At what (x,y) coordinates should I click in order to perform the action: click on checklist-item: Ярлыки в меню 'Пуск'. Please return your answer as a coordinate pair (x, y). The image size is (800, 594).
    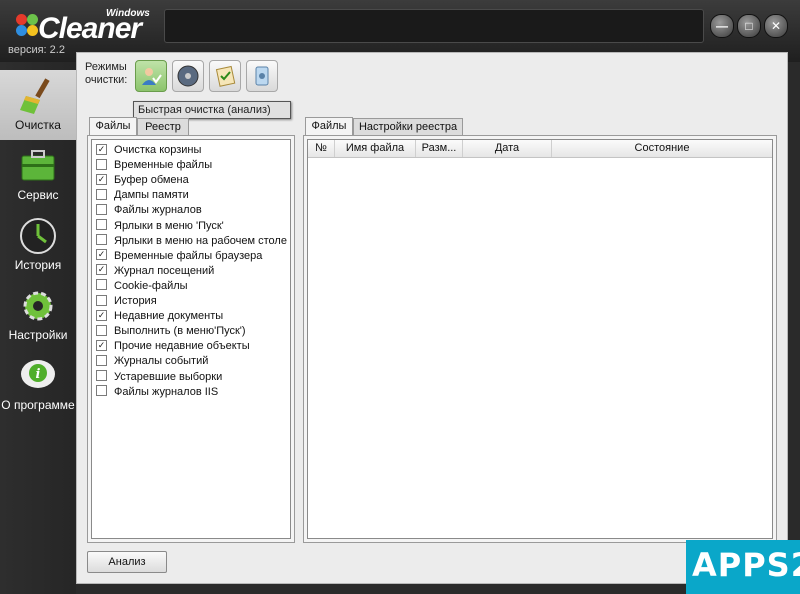
    Looking at the image, I should click on (160, 226).